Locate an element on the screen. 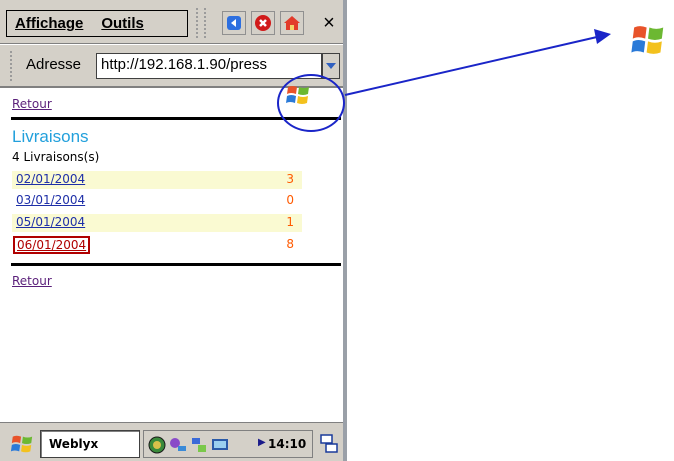  delivery-qty: 3 is located at coordinates (290, 179).